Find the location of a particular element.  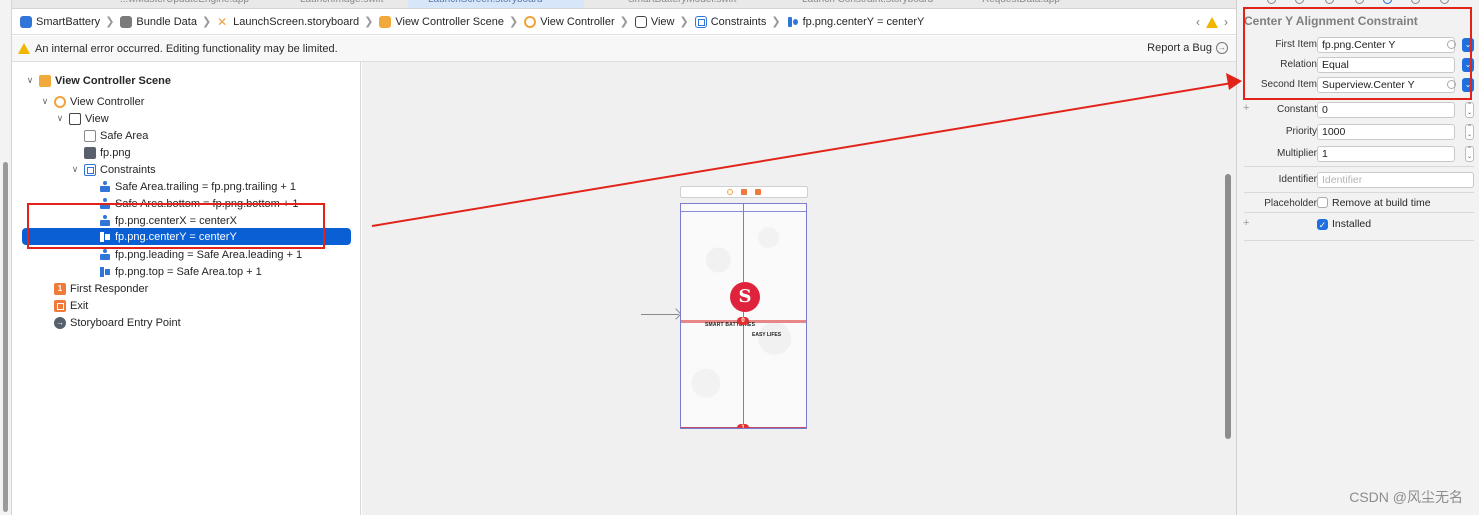

watermark: CSDN @风尘无名 is located at coordinates (1406, 497).